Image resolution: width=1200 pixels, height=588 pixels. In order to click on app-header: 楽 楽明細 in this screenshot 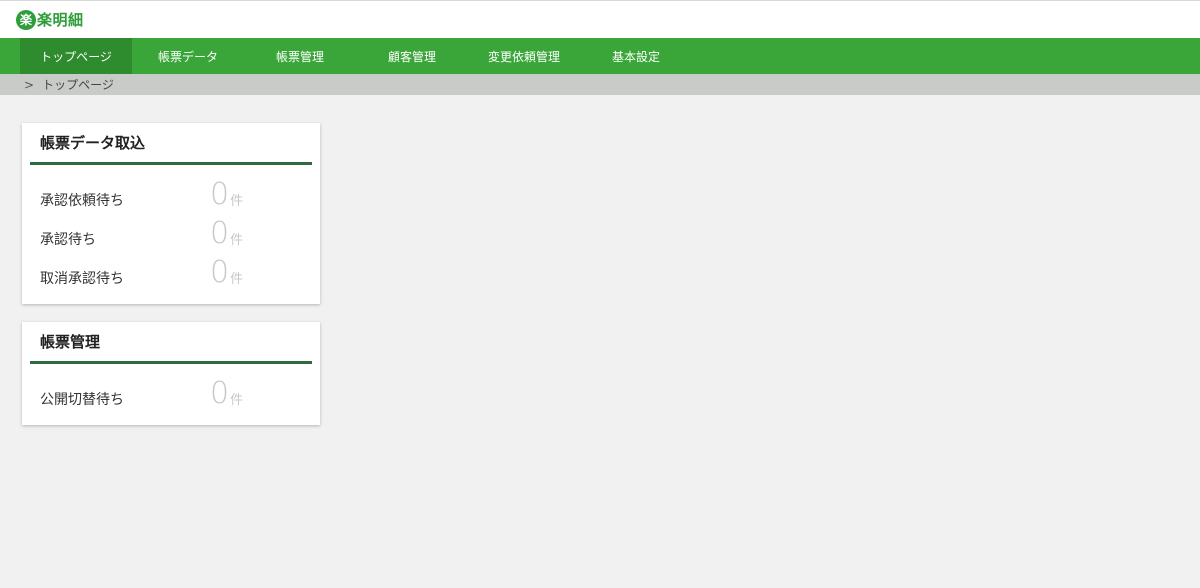, I will do `click(600, 19)`.